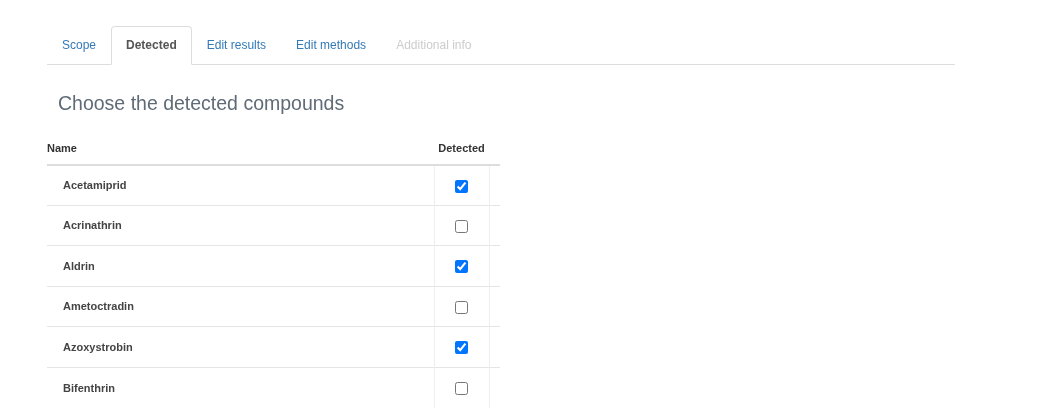 The height and width of the screenshot is (417, 1057). Describe the element at coordinates (241, 306) in the screenshot. I see `compound-name: Ametoctradin` at that location.